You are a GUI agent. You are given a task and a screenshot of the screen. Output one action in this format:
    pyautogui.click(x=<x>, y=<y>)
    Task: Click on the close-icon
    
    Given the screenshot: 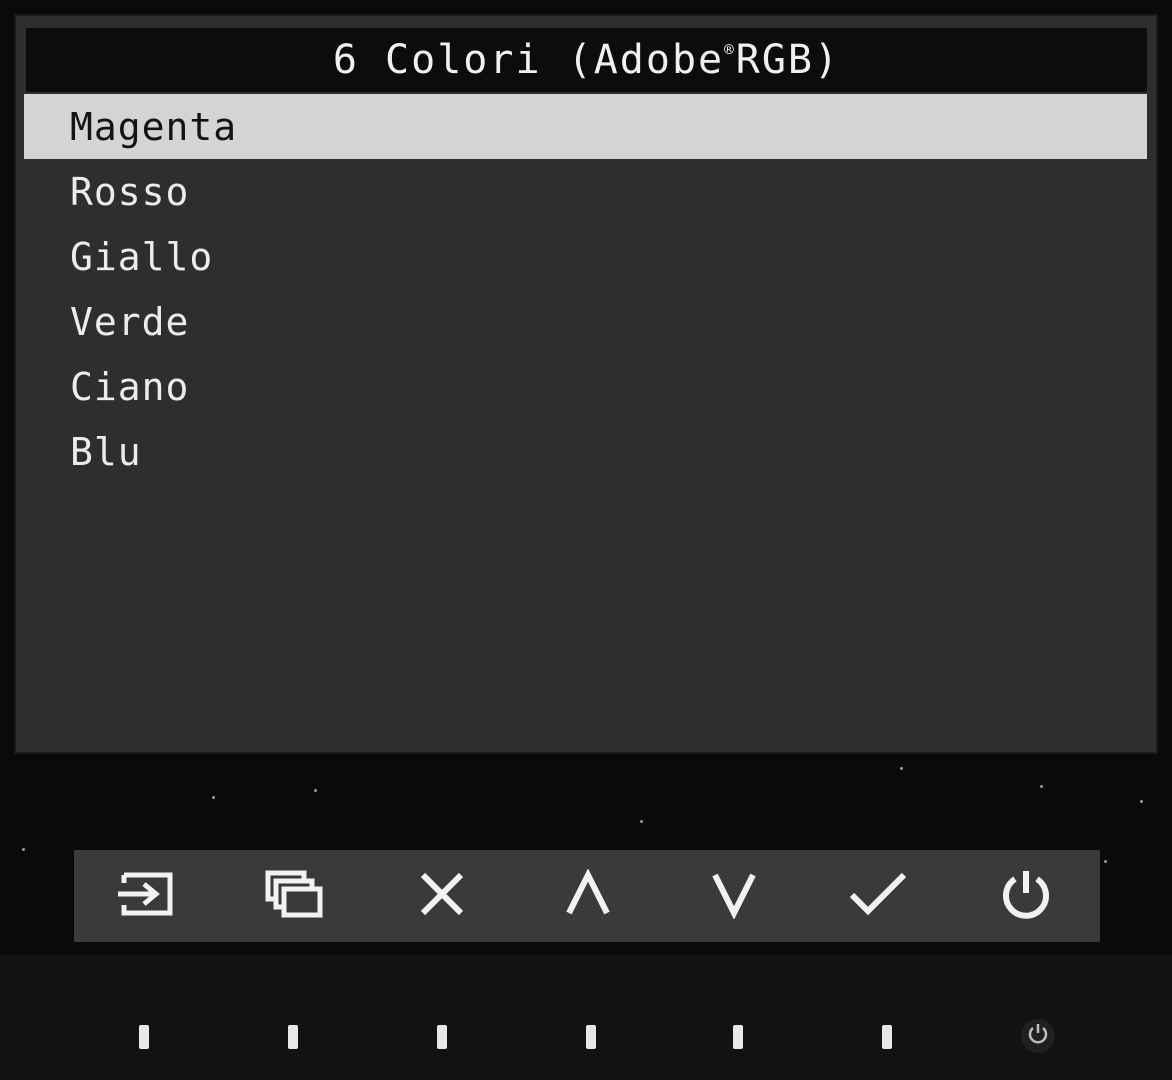 What is the action you would take?
    pyautogui.click(x=442, y=896)
    